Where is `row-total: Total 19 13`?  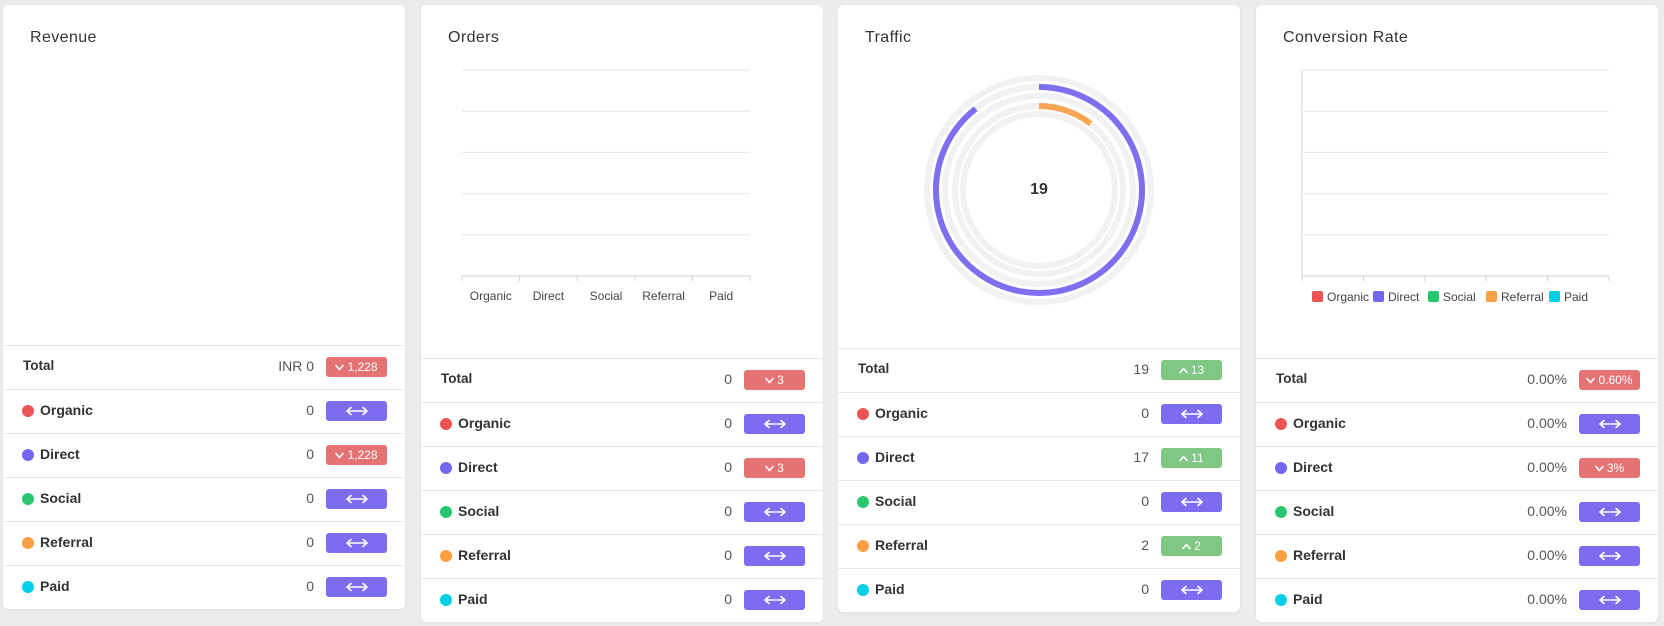
row-total: Total 19 13 is located at coordinates (1039, 370).